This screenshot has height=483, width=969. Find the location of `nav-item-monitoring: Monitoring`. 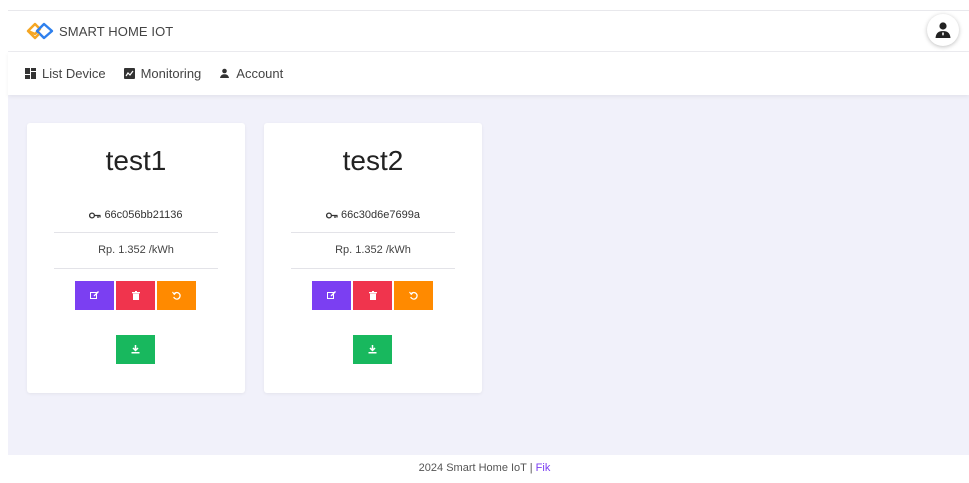

nav-item-monitoring: Monitoring is located at coordinates (162, 73).